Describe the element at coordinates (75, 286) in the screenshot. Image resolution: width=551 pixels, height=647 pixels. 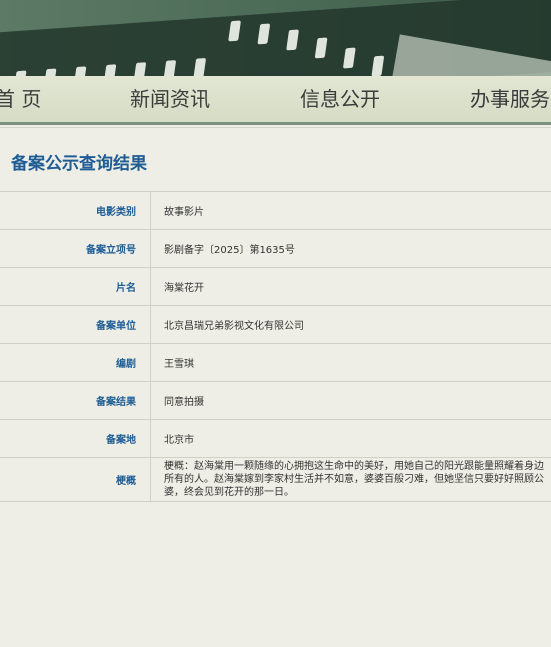
I see `row-label: 片名` at that location.